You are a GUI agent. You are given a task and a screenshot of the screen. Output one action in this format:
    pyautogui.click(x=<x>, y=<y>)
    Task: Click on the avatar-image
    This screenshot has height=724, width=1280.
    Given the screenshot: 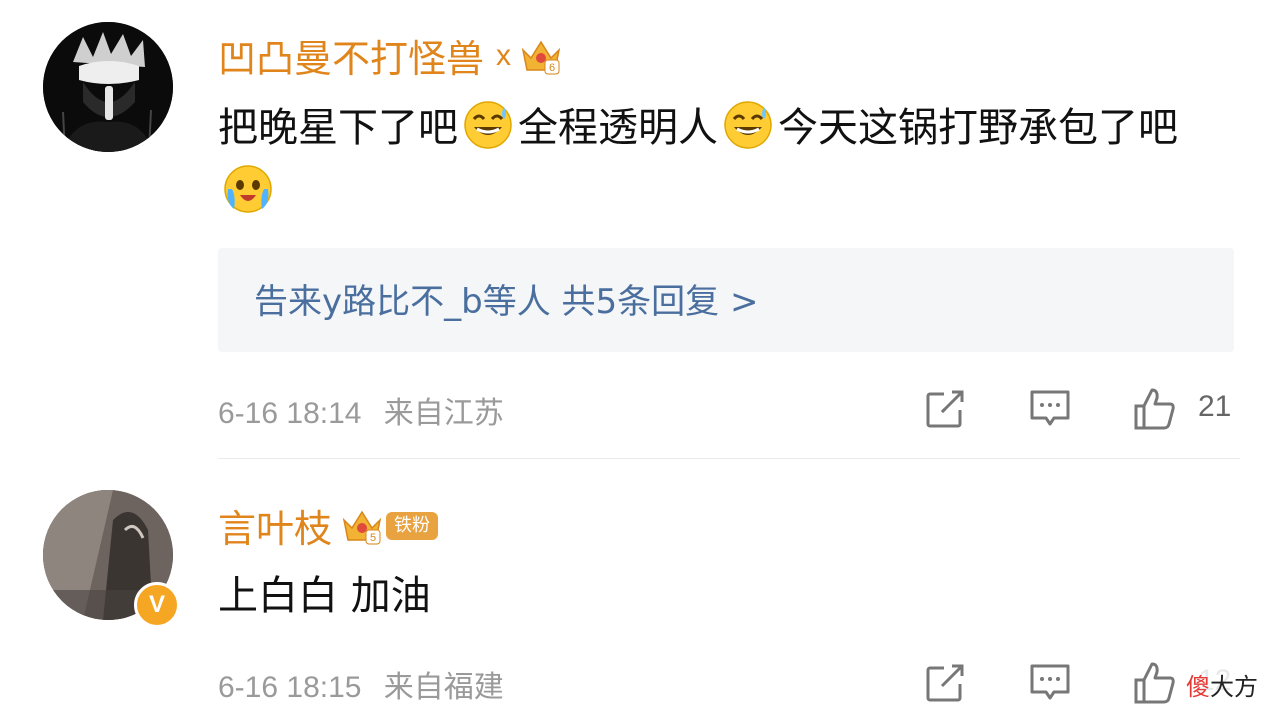 What is the action you would take?
    pyautogui.click(x=108, y=87)
    